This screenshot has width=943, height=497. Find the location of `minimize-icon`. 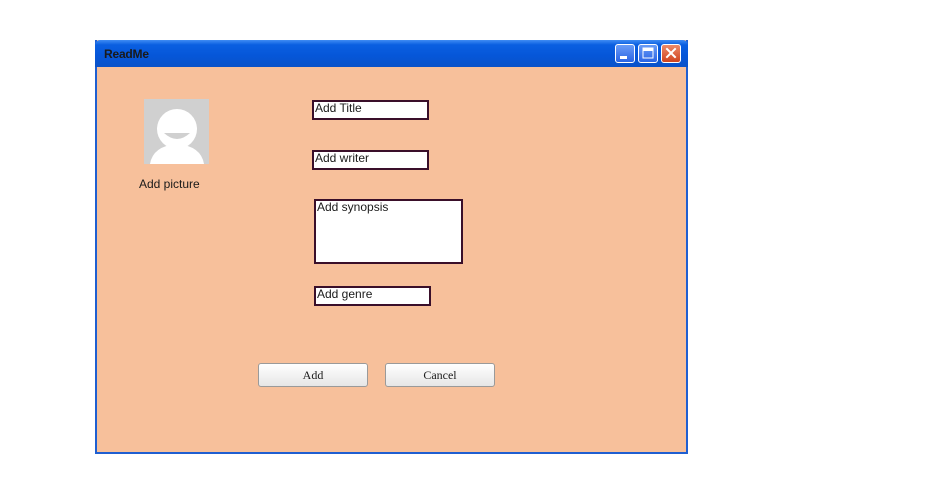

minimize-icon is located at coordinates (623, 57).